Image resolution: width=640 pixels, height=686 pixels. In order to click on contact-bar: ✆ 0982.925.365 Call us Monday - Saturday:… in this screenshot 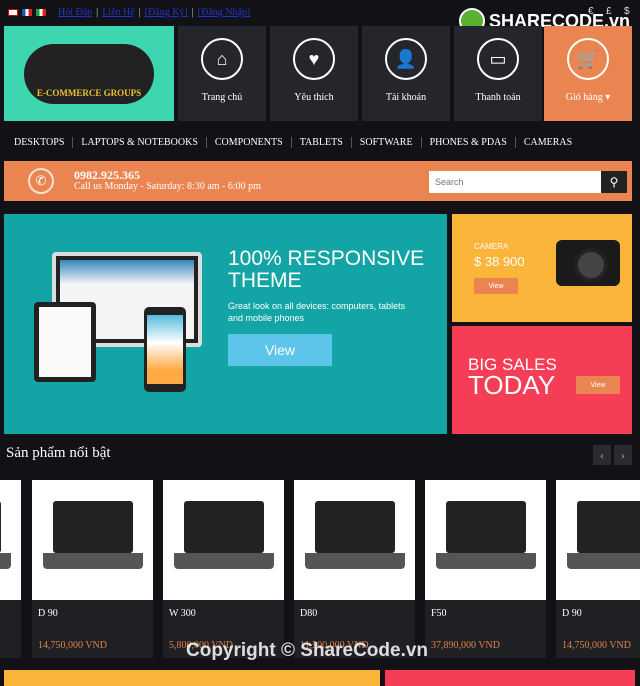, I will do `click(318, 181)`.